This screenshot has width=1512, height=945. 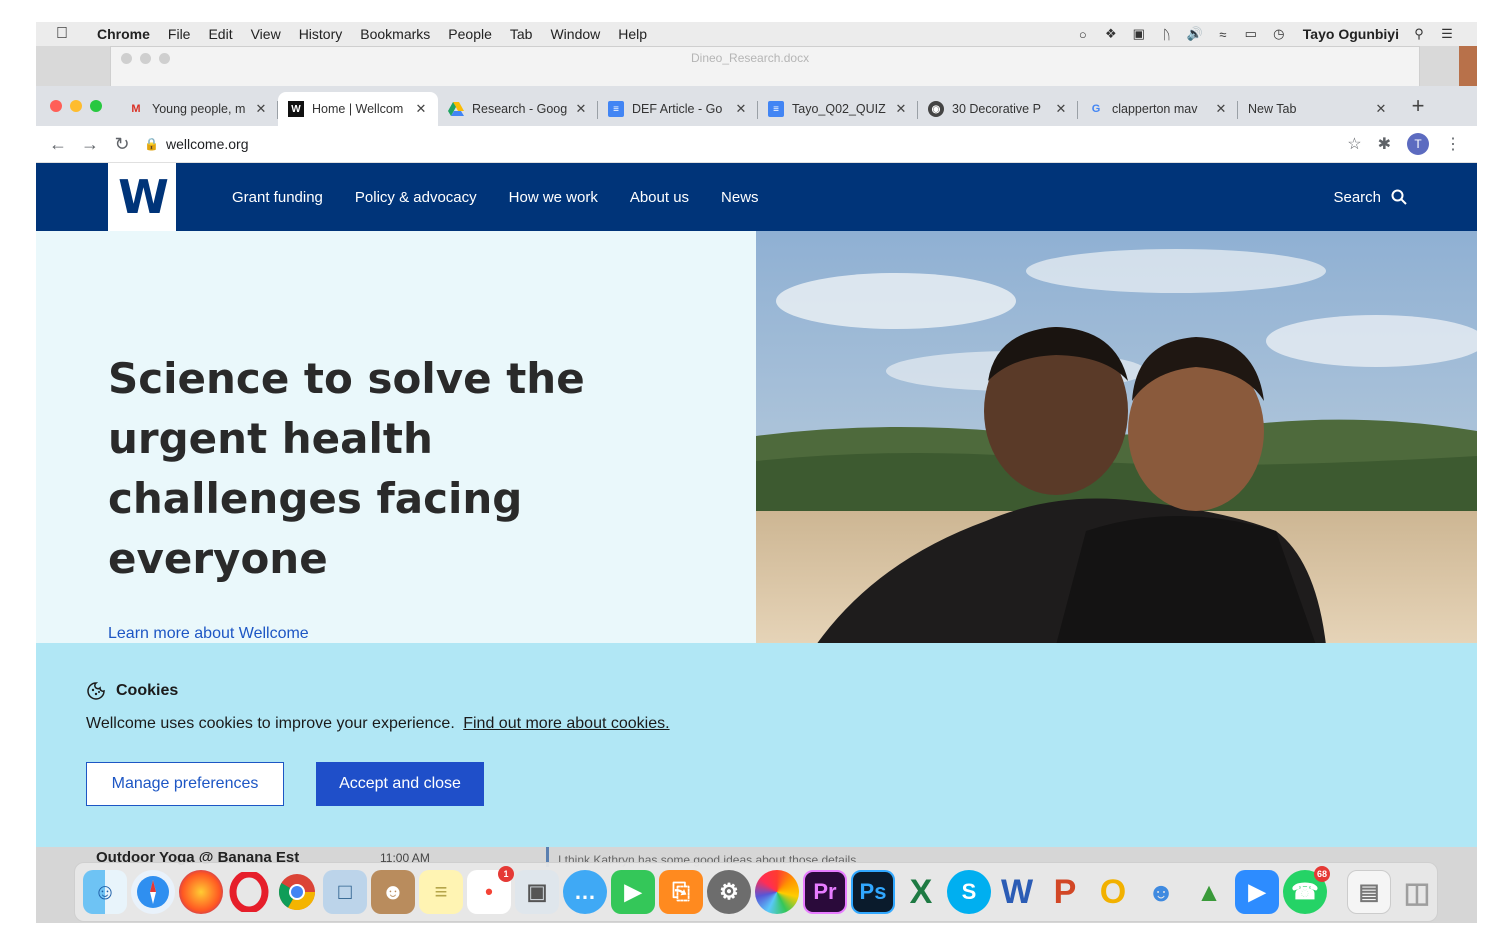 What do you see at coordinates (1417, 892) in the screenshot?
I see `trash-icon: ◫` at bounding box center [1417, 892].